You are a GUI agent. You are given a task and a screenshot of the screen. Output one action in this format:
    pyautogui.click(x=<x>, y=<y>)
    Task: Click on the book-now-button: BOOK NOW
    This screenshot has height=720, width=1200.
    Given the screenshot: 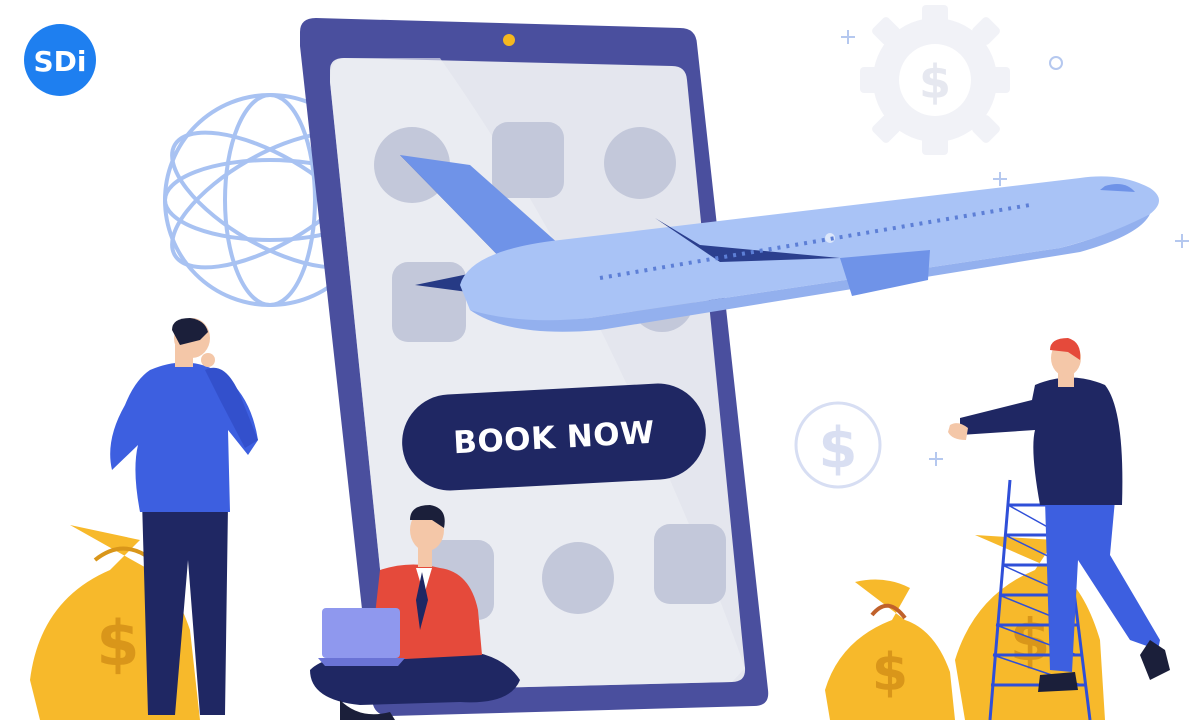 What is the action you would take?
    pyautogui.click(x=554, y=437)
    